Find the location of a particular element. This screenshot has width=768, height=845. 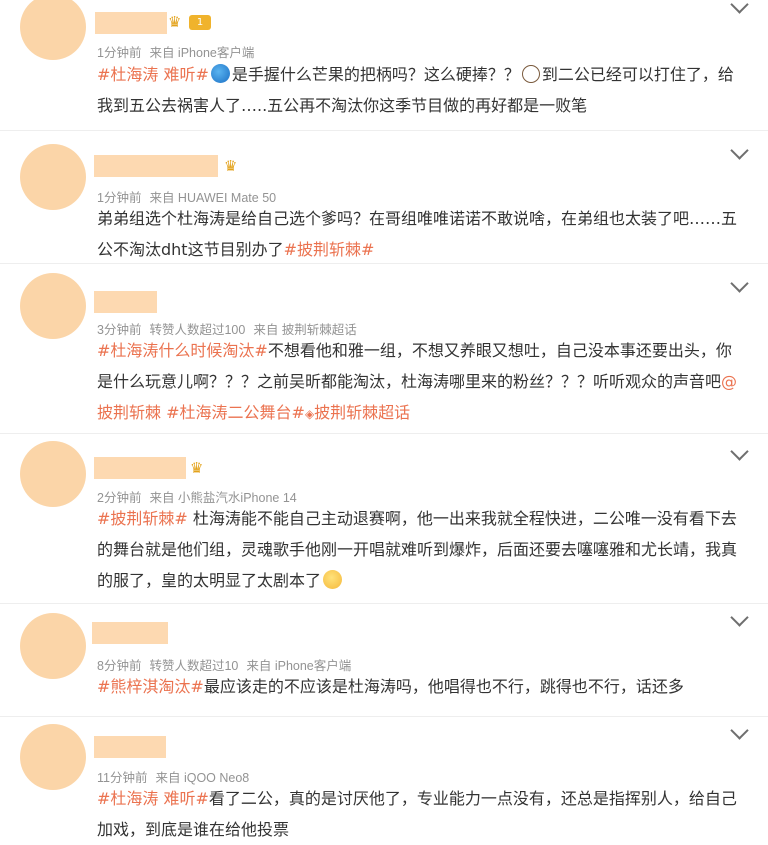

supertopic-label: 披荆斩棘超话 is located at coordinates (362, 412).